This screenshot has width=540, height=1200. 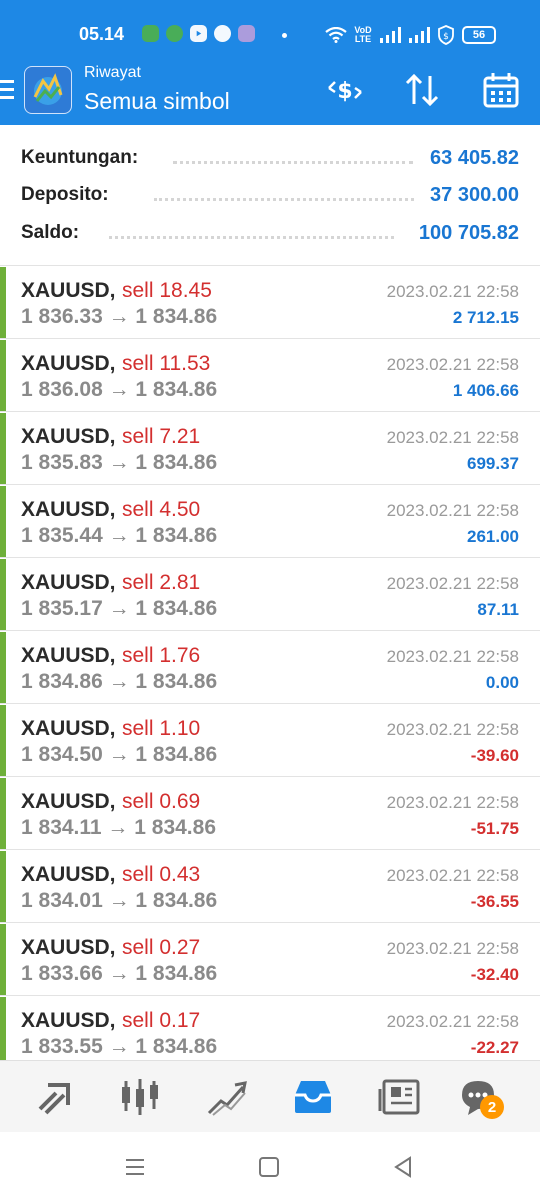 I want to click on notification-icons, so click(x=198, y=33).